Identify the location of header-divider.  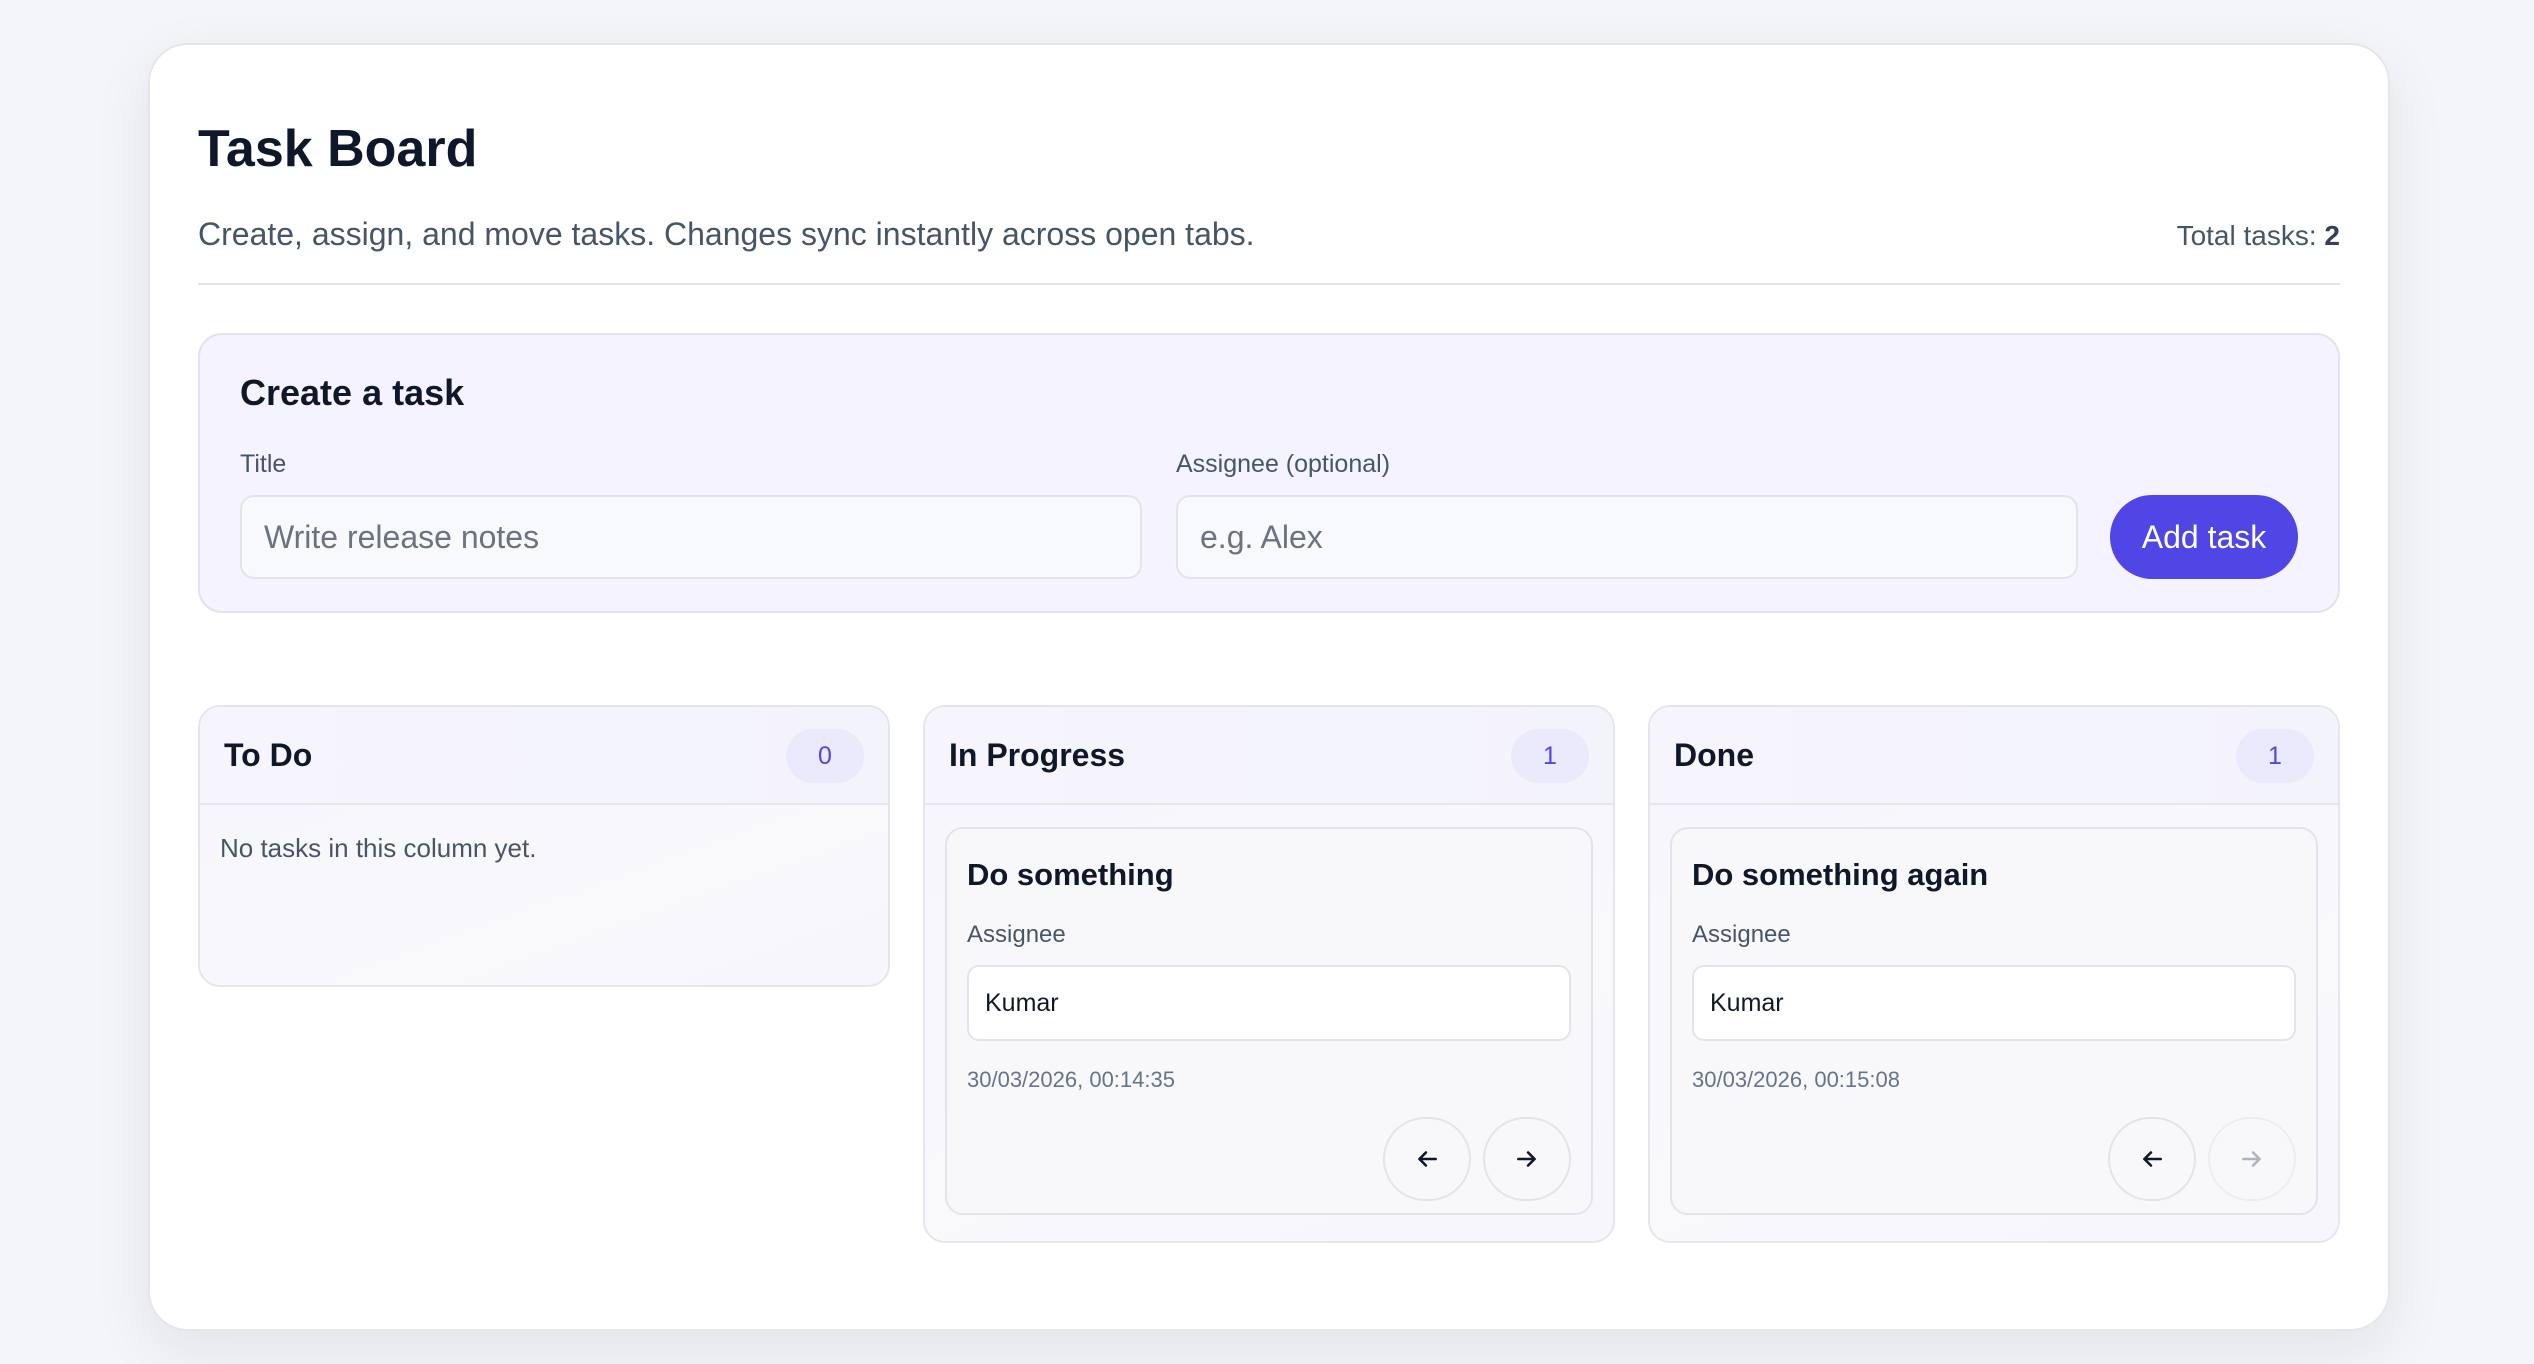
(1269, 284).